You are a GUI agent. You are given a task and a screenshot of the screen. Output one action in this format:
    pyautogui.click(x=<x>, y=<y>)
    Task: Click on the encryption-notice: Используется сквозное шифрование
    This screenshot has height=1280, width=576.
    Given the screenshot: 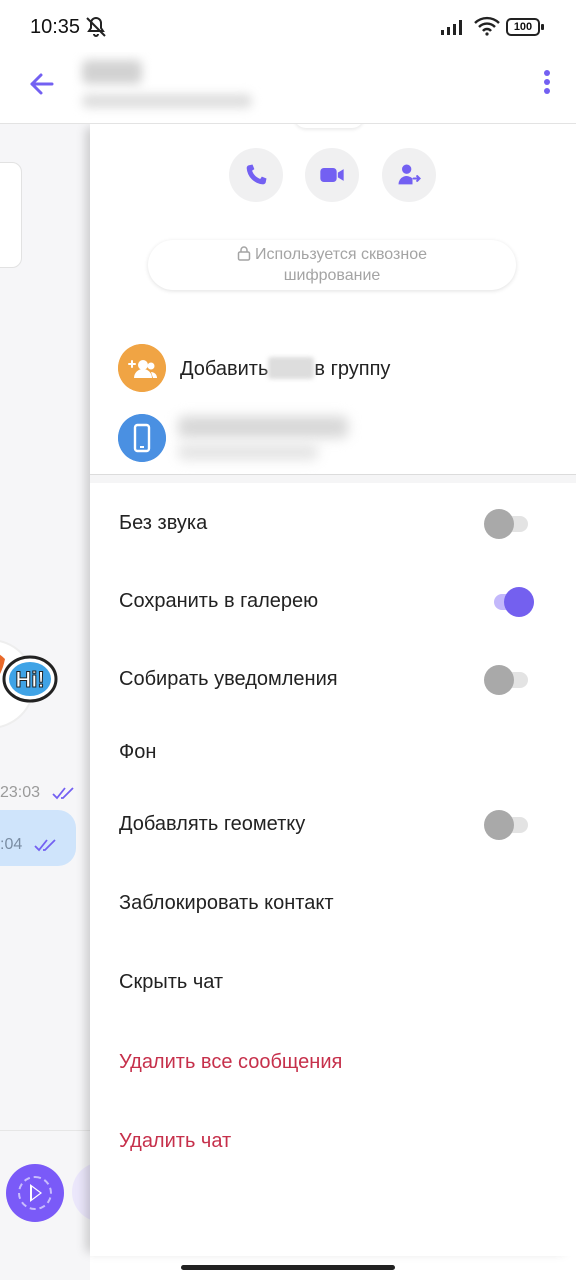 What is the action you would take?
    pyautogui.click(x=332, y=265)
    